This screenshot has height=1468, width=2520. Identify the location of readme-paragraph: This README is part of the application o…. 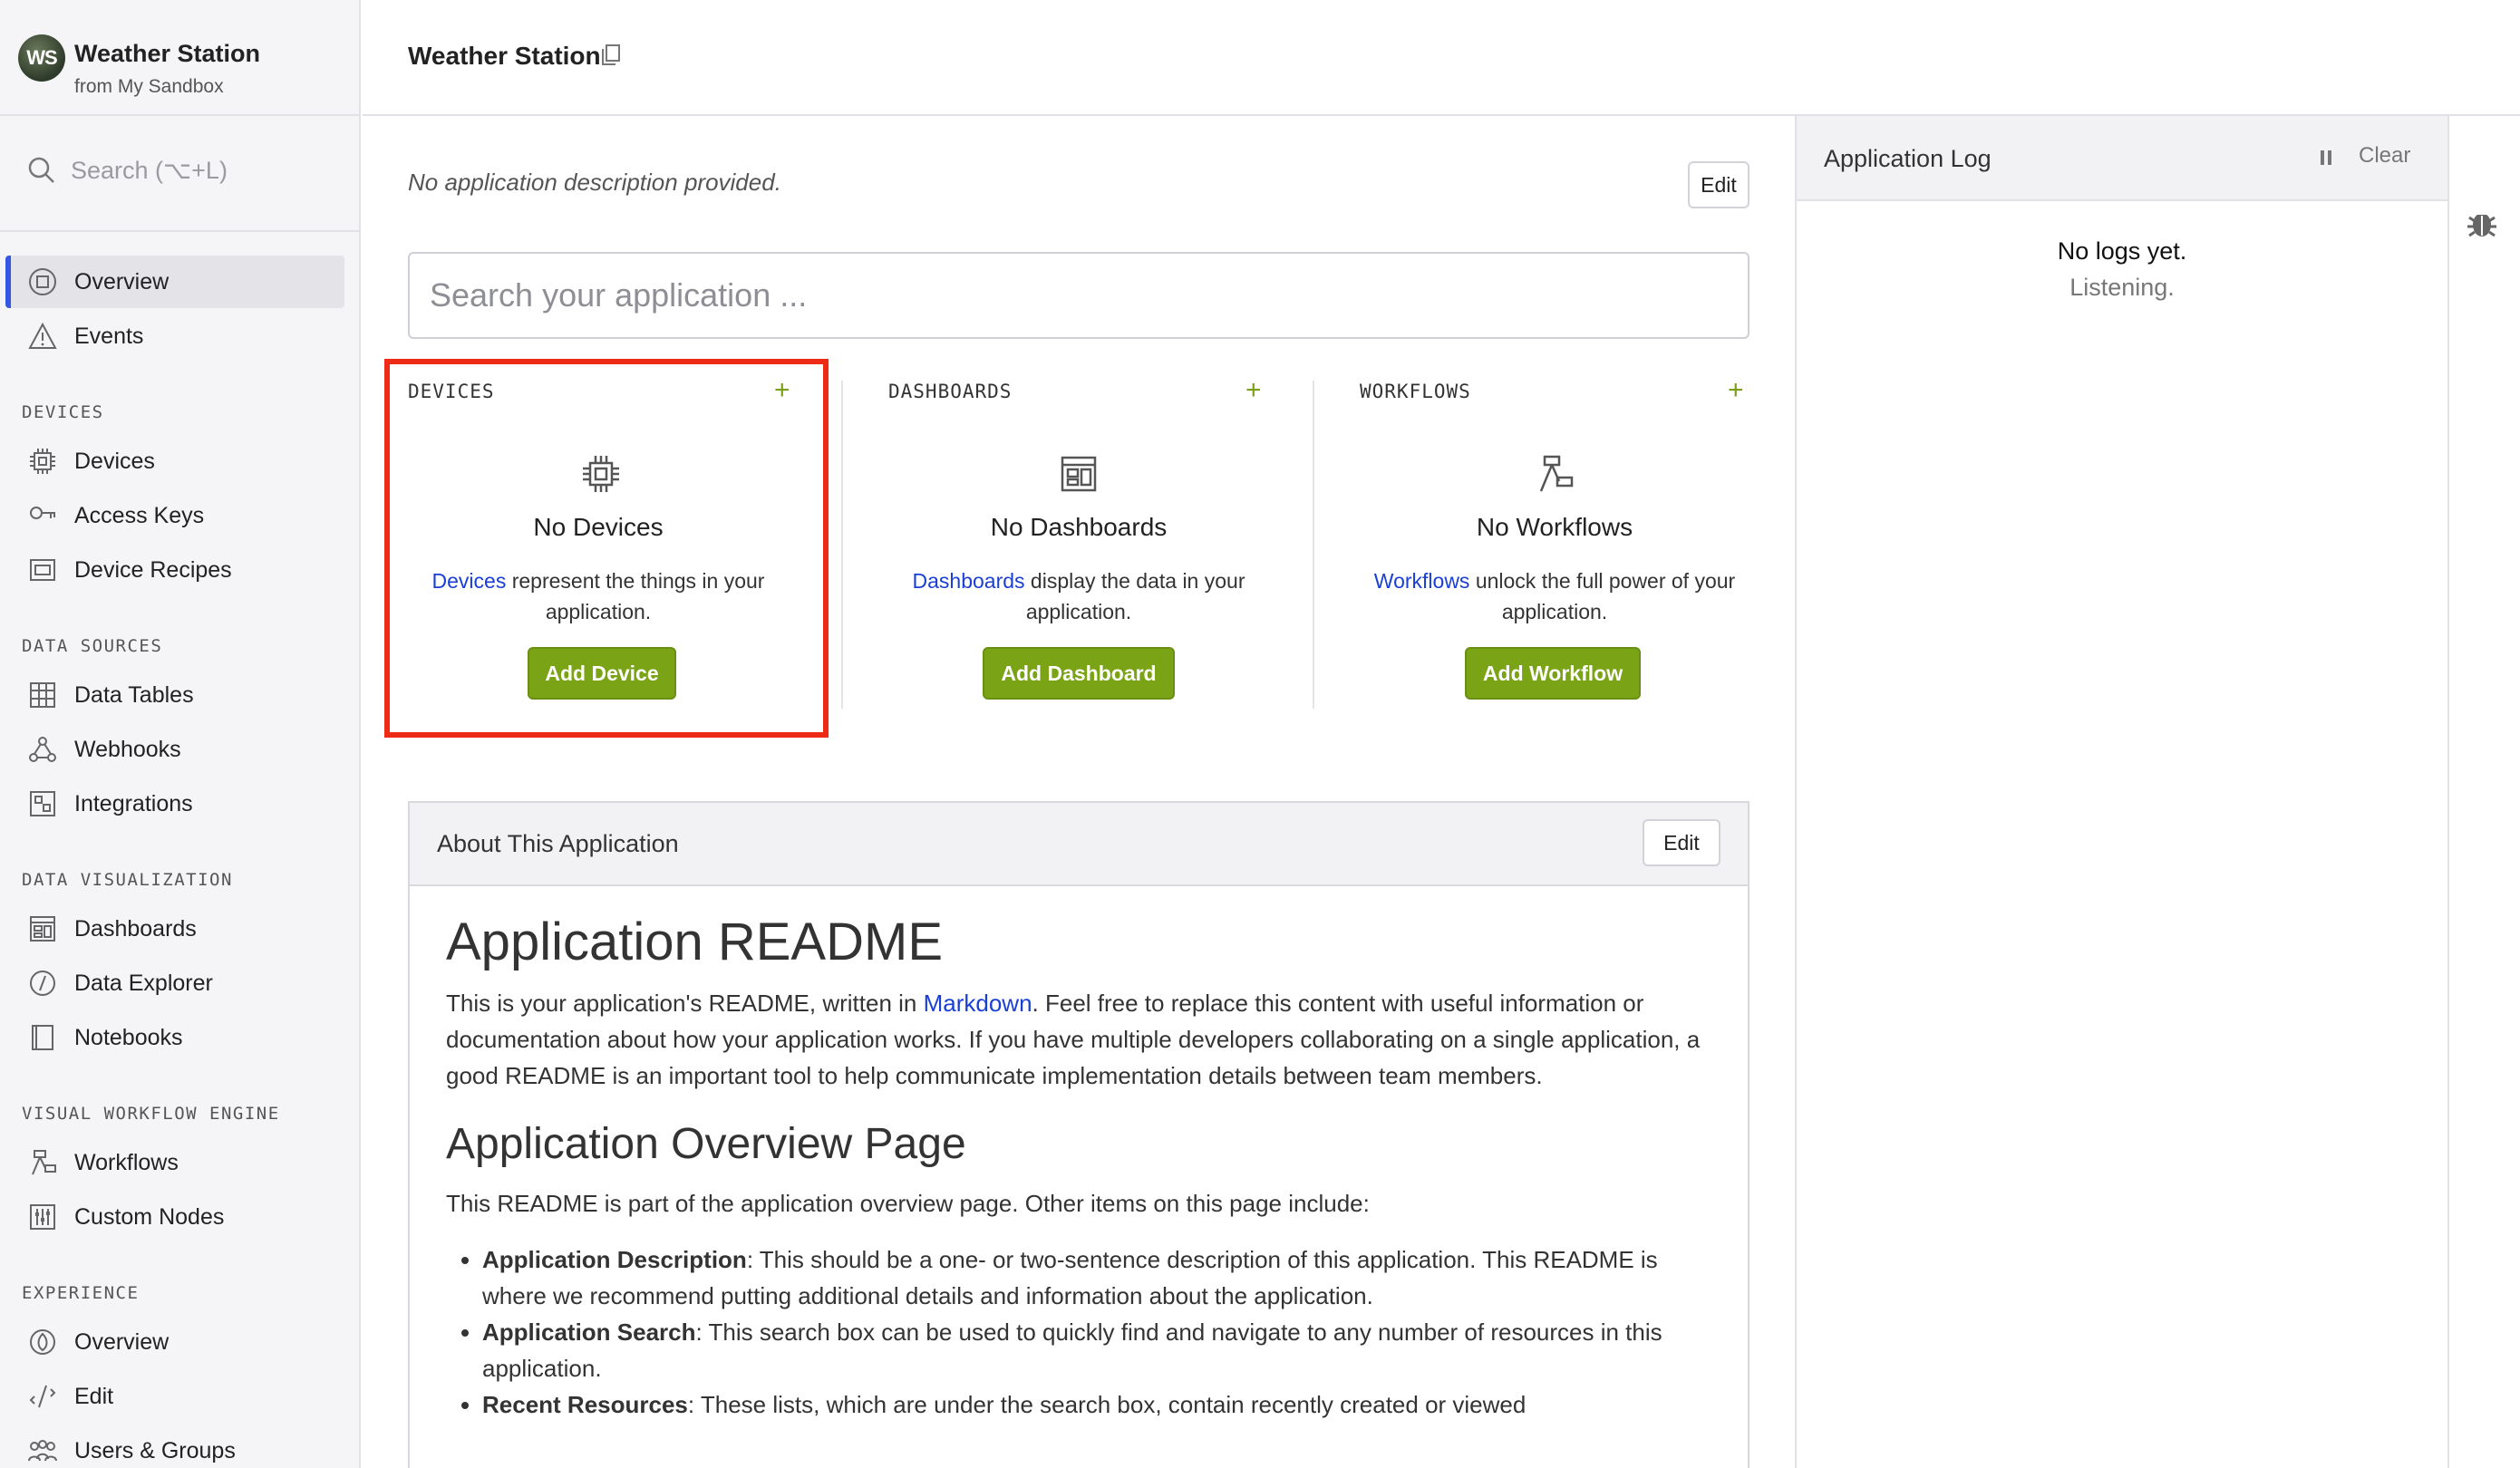
(908, 1203).